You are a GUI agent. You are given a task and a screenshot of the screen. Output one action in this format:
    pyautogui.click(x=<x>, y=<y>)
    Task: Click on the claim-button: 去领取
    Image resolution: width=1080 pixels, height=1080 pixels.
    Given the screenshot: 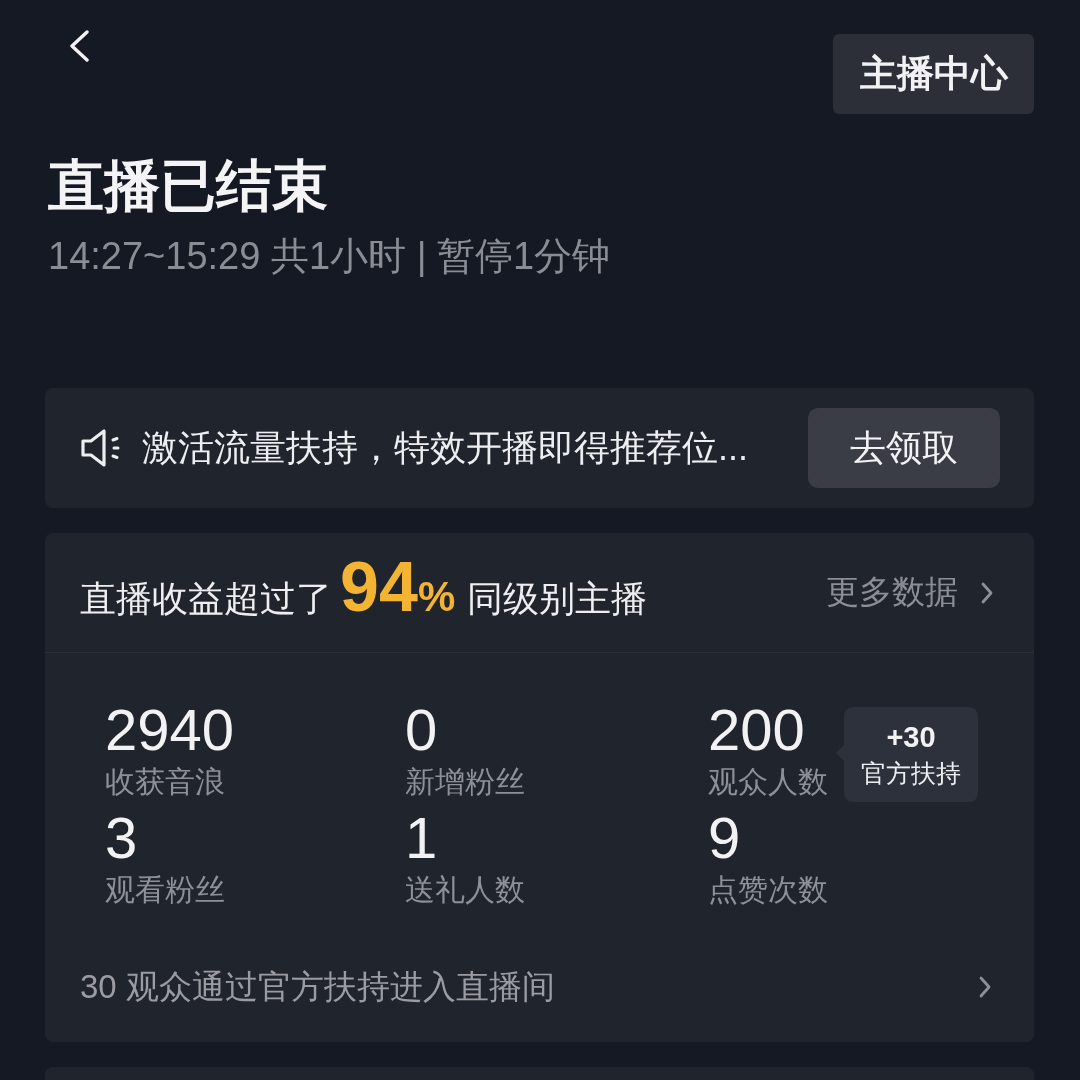 What is the action you would take?
    pyautogui.click(x=904, y=448)
    